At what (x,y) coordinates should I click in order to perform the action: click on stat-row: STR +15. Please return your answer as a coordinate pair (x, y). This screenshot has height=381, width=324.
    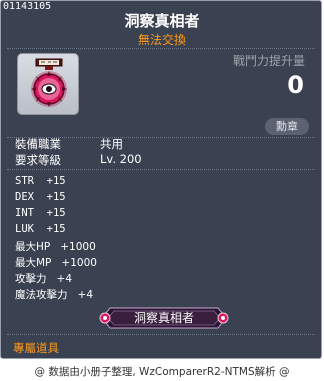
    Looking at the image, I should click on (40, 181).